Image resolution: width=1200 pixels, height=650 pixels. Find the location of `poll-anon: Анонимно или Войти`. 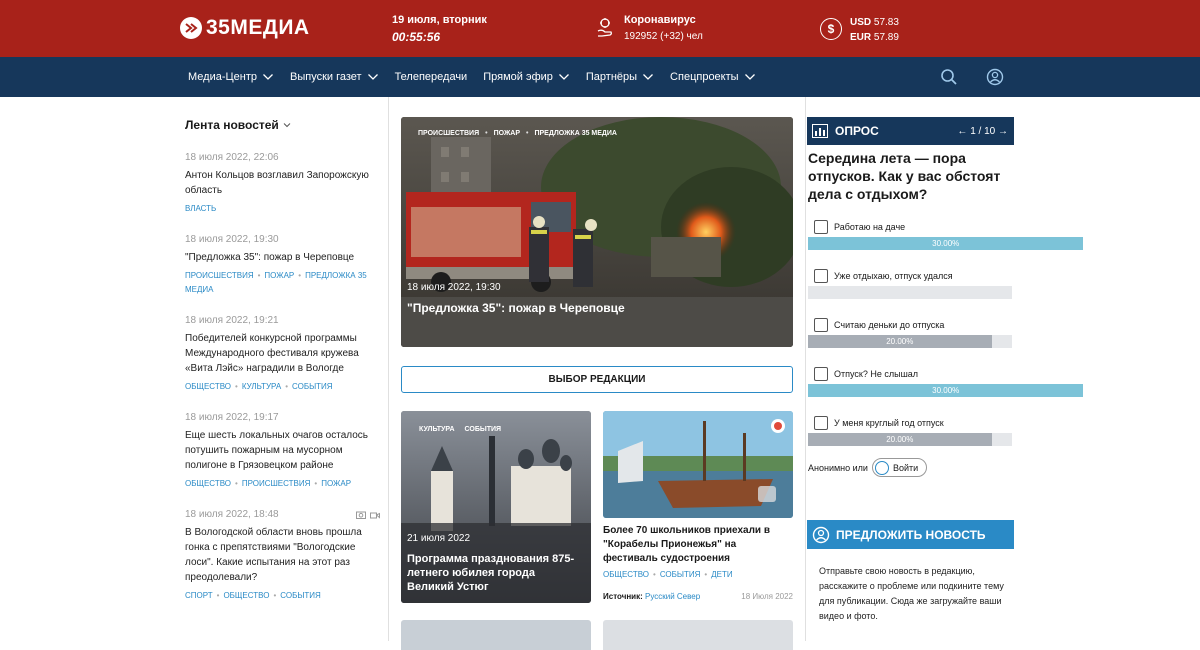

poll-anon: Анонимно или Войти is located at coordinates (868, 467).